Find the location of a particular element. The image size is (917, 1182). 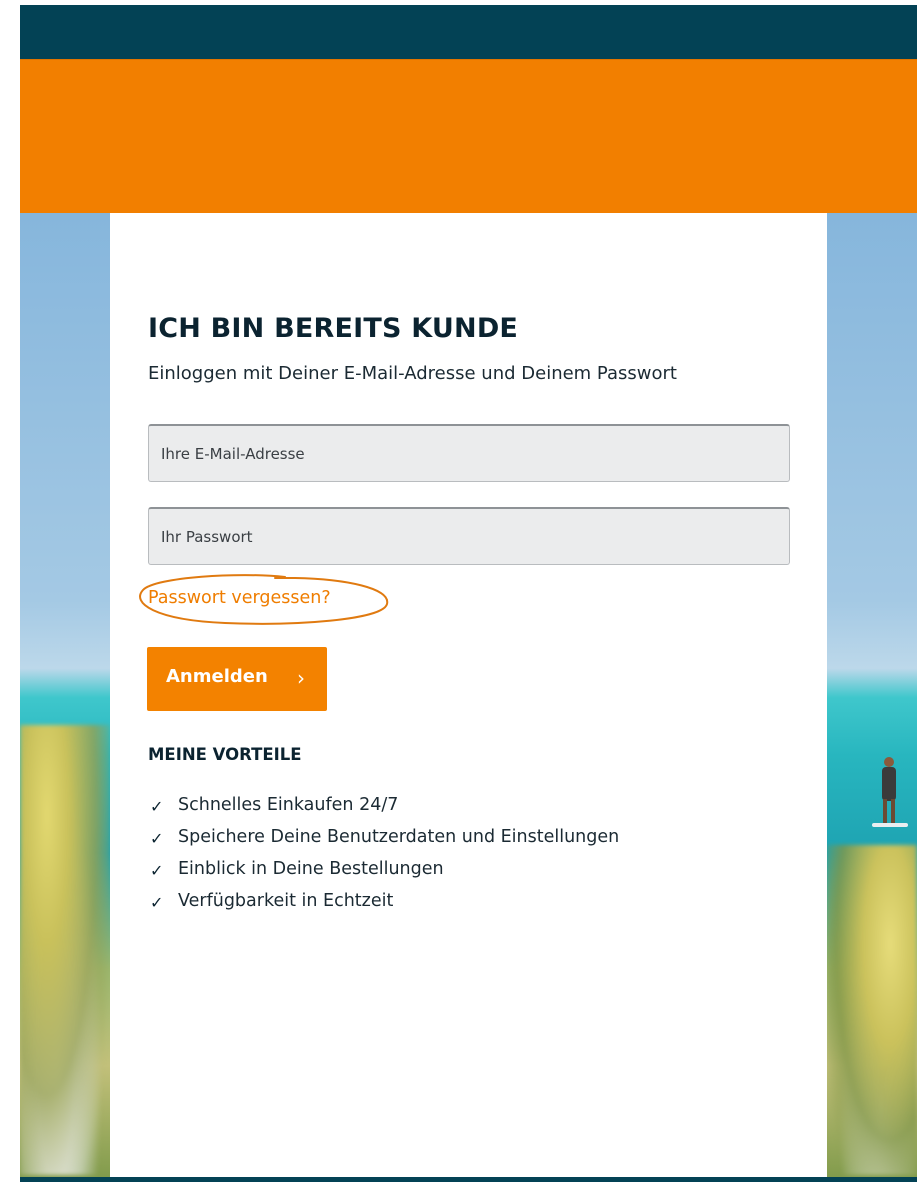

footer-bar is located at coordinates (468, 1179).